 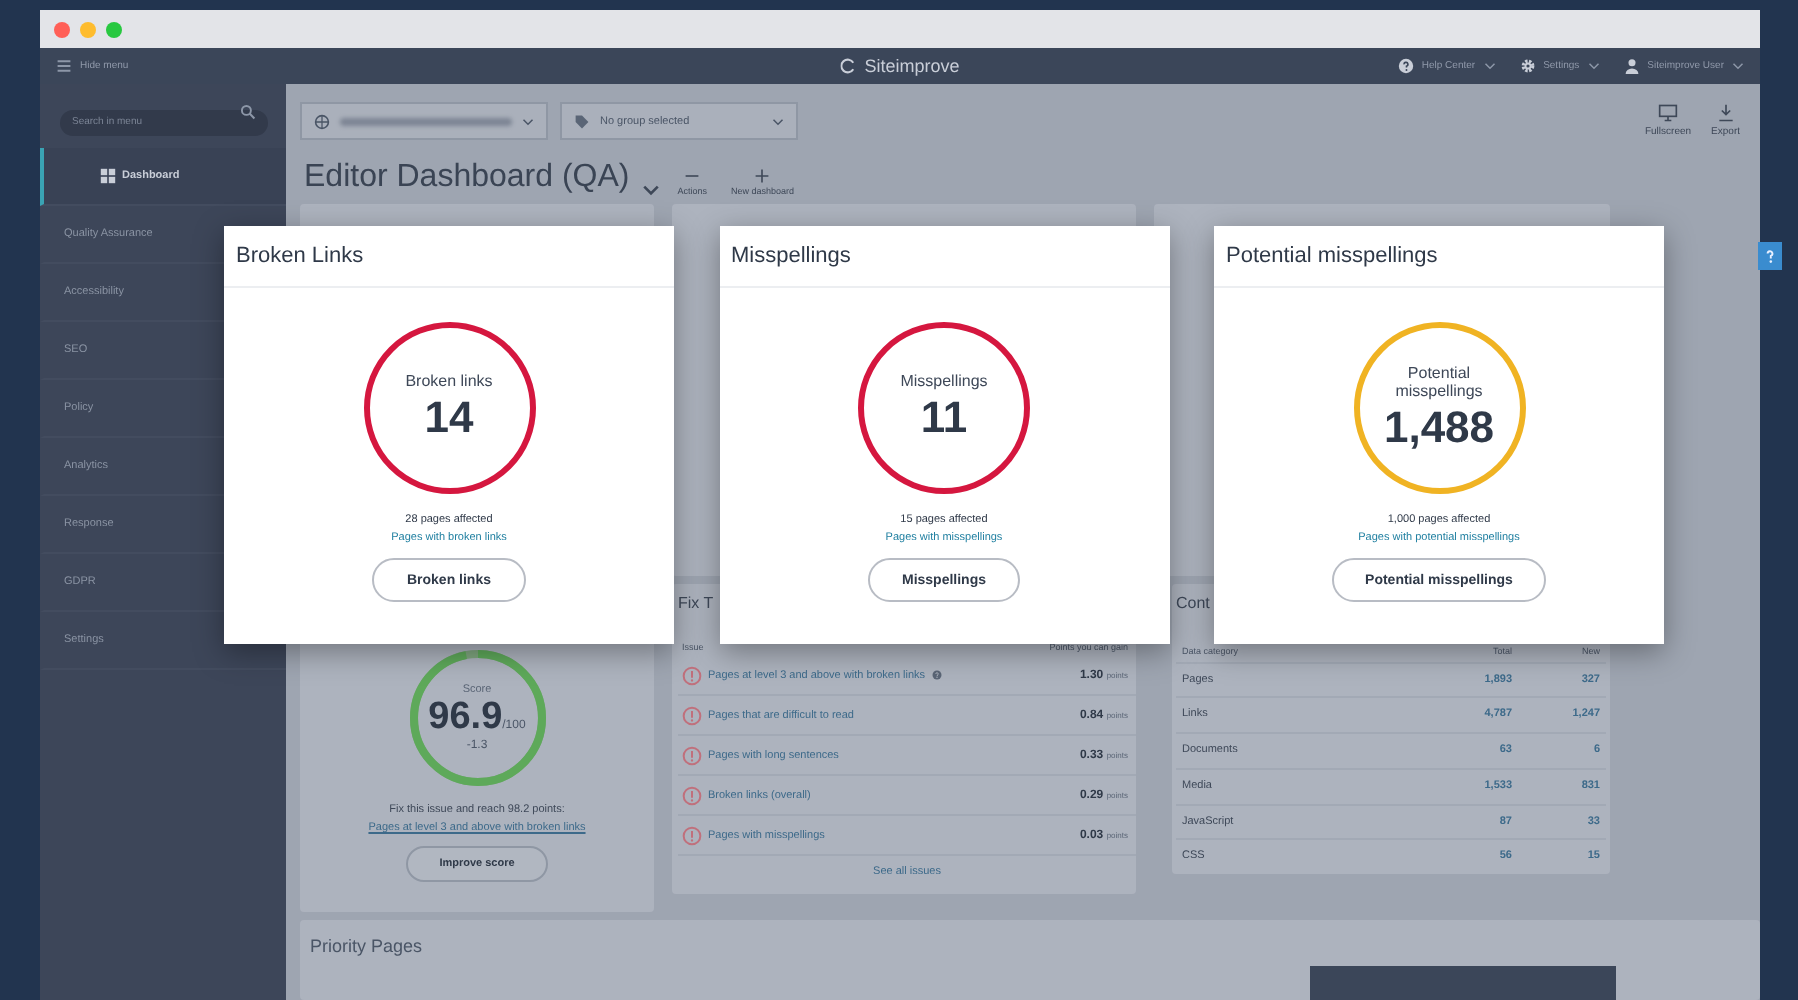 What do you see at coordinates (944, 417) in the screenshot?
I see `metric-value: 11` at bounding box center [944, 417].